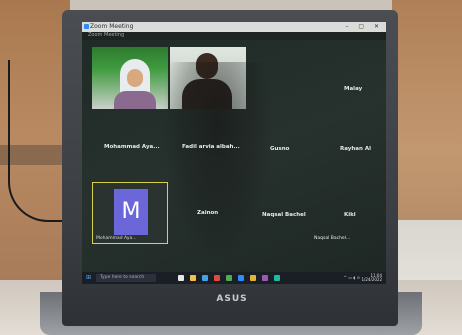 The image size is (462, 335). Describe the element at coordinates (86, 26) in the screenshot. I see `zoom-app-icon` at that location.